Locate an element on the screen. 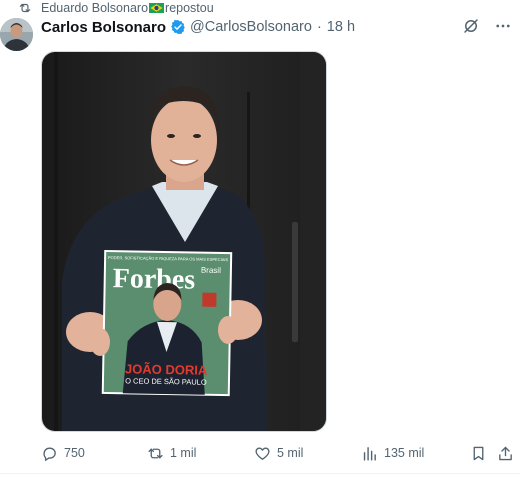 This screenshot has width=520, height=480. post-actions: 750 1 mil 5 mil 135 mil is located at coordinates (280, 453).